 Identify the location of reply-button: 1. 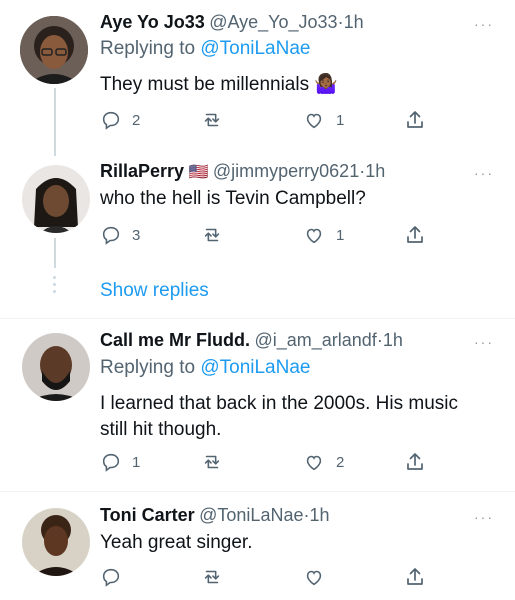
(120, 462).